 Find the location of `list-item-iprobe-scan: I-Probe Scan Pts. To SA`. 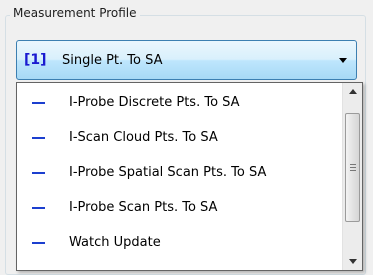

list-item-iprobe-scan: I-Probe Scan Pts. To SA is located at coordinates (178, 207).